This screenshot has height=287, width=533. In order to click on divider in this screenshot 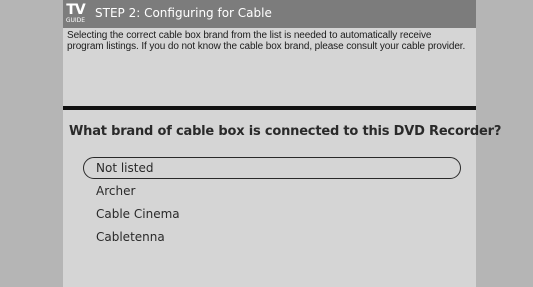, I will do `click(269, 108)`.